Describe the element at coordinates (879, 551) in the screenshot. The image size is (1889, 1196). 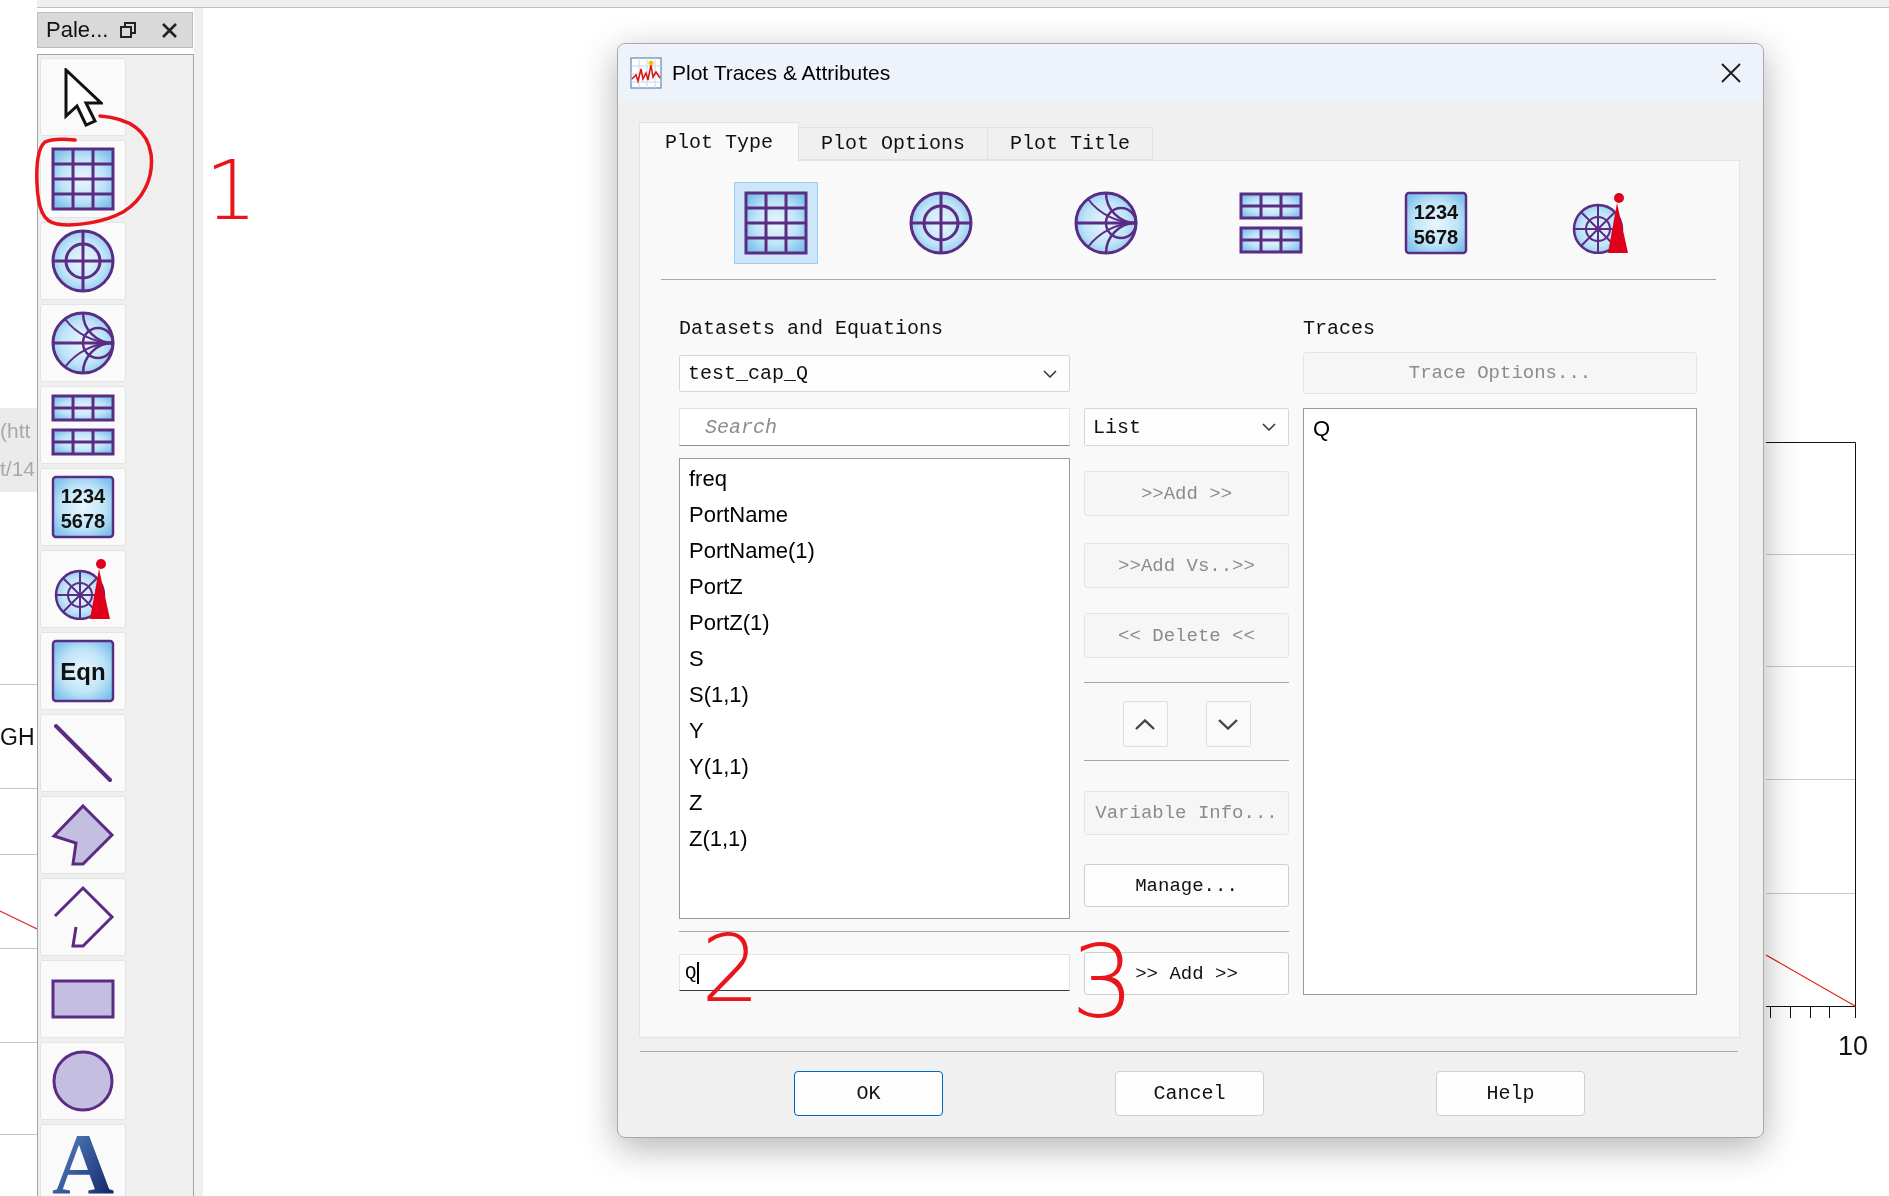
I see `variable-item: PortName(1)` at that location.